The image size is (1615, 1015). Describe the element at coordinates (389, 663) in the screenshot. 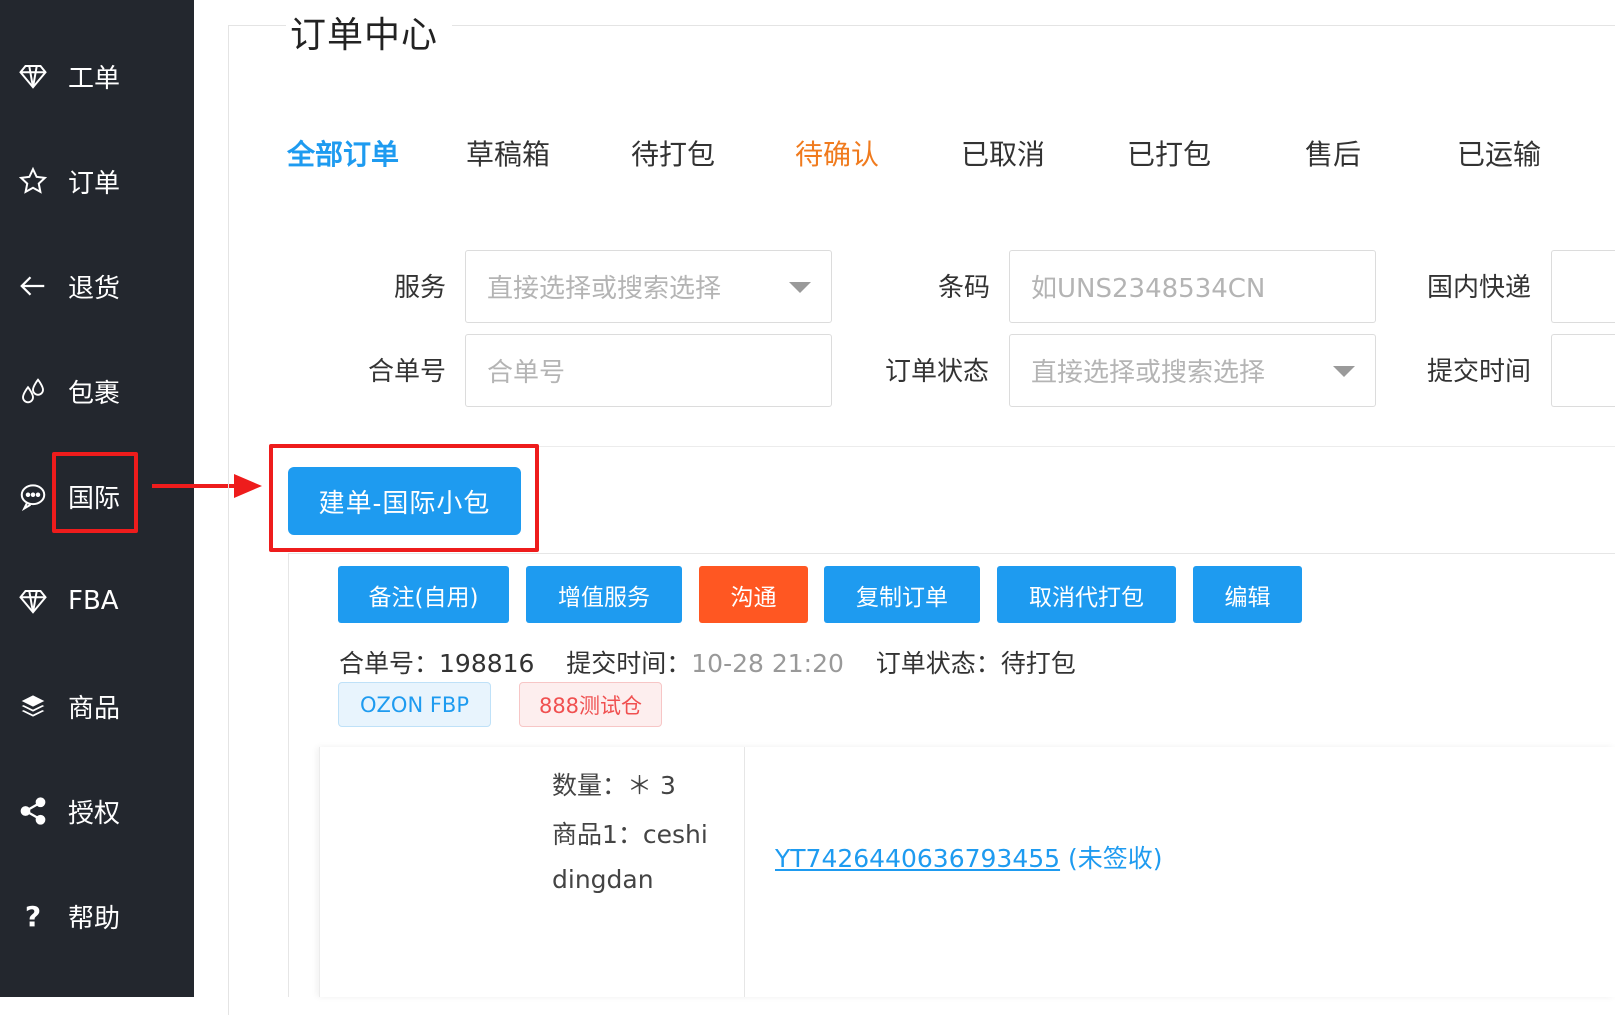

I see `merge-no-meta-label: 合单号：` at that location.